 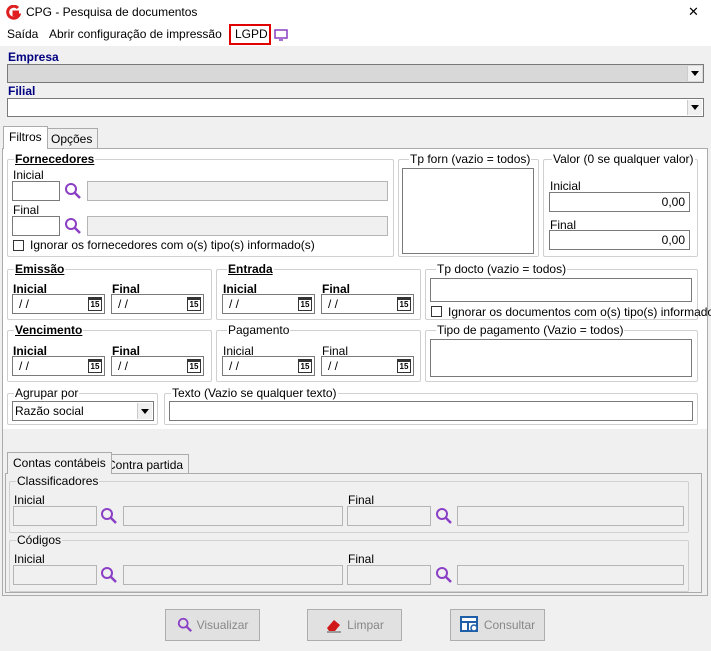 I want to click on fornecedor-final-input, so click(x=36, y=226).